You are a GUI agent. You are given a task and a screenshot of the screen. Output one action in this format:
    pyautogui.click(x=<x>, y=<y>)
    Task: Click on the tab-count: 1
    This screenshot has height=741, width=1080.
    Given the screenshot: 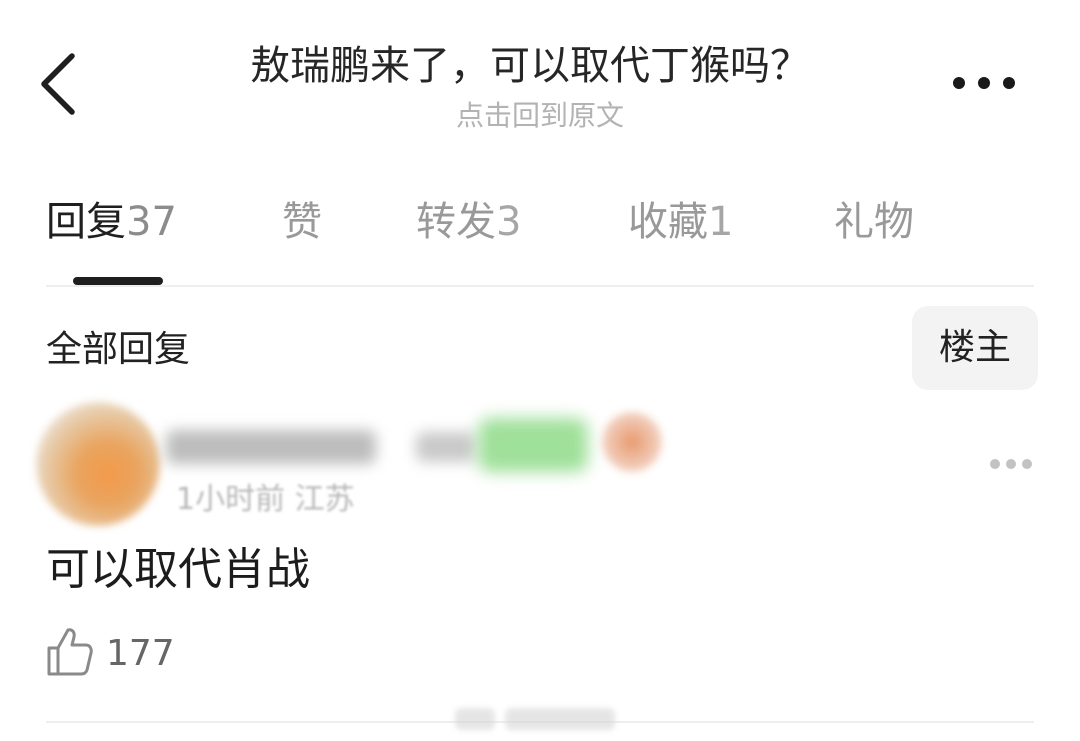 What is the action you would take?
    pyautogui.click(x=721, y=222)
    